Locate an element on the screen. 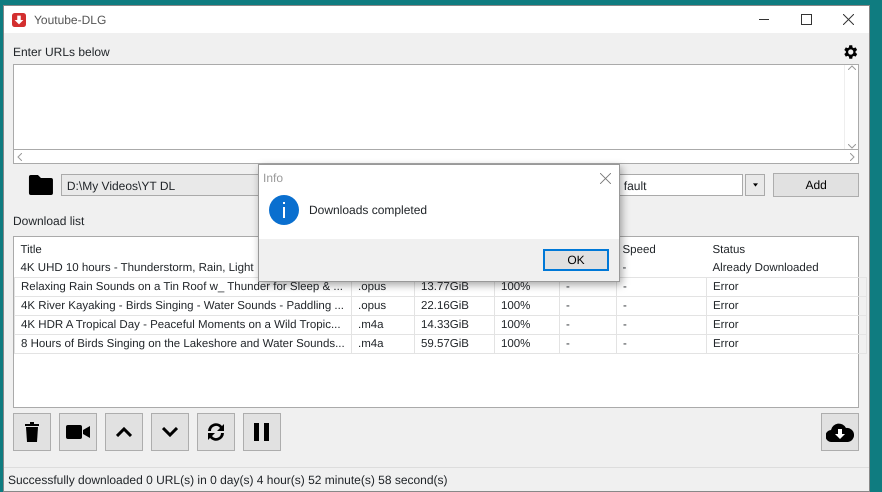 This screenshot has width=882, height=492. cloud-download-icon is located at coordinates (840, 432).